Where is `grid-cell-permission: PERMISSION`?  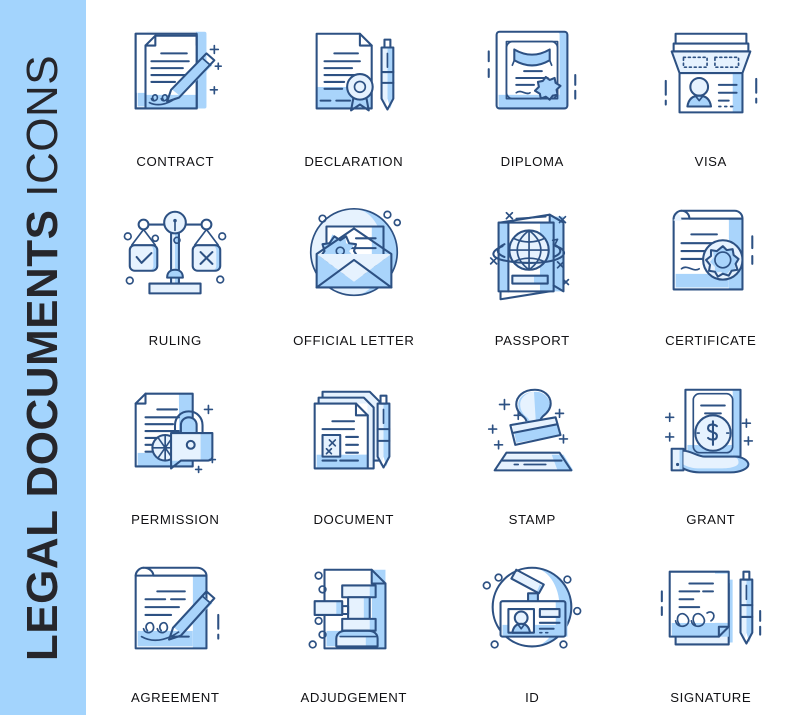
grid-cell-permission: PERMISSION is located at coordinates (175, 447).